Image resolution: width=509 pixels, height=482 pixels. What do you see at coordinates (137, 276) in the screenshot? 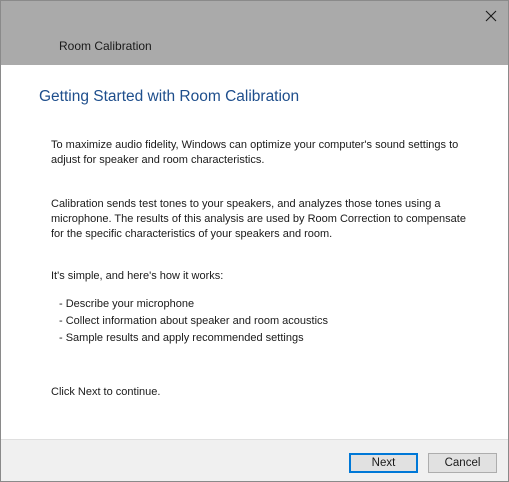
I see `how-it-works-text: It's simple, and here's how it works:` at bounding box center [137, 276].